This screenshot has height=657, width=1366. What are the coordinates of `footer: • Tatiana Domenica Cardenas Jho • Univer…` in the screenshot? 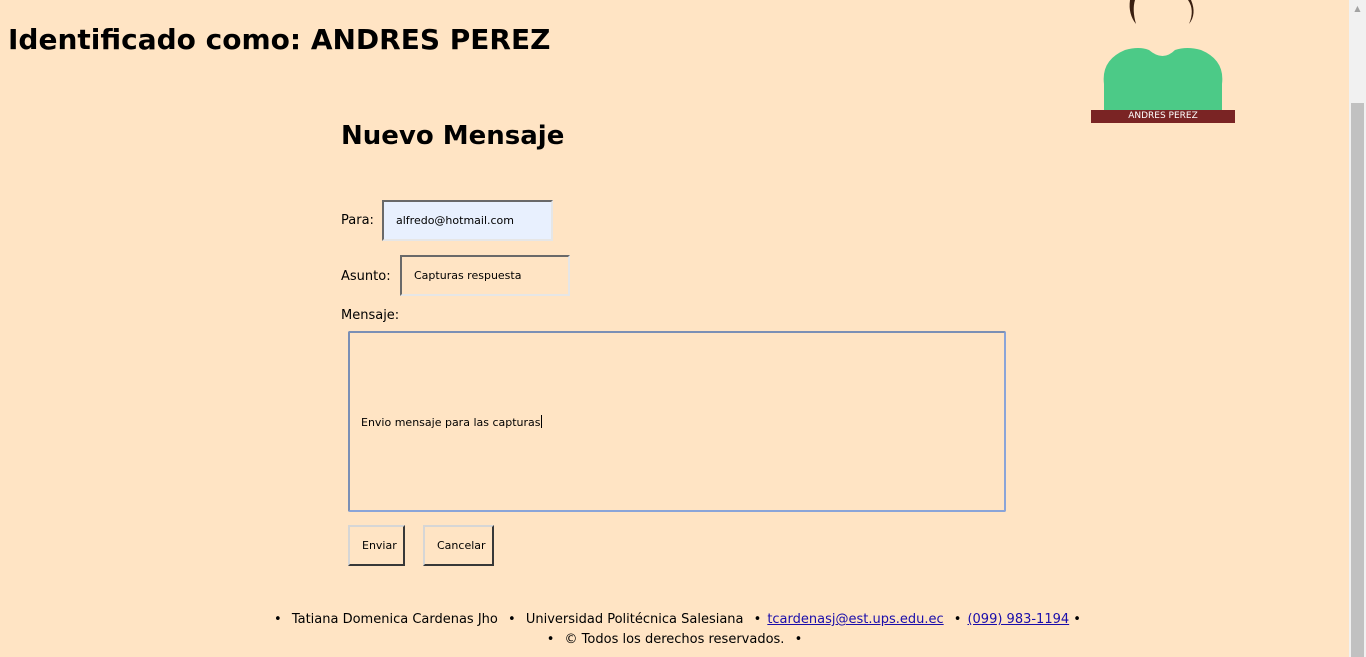 It's located at (674, 630).